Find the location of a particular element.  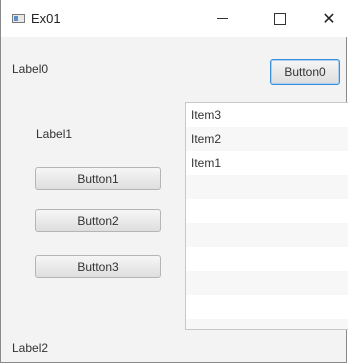

minimize-icon is located at coordinates (222, 18).